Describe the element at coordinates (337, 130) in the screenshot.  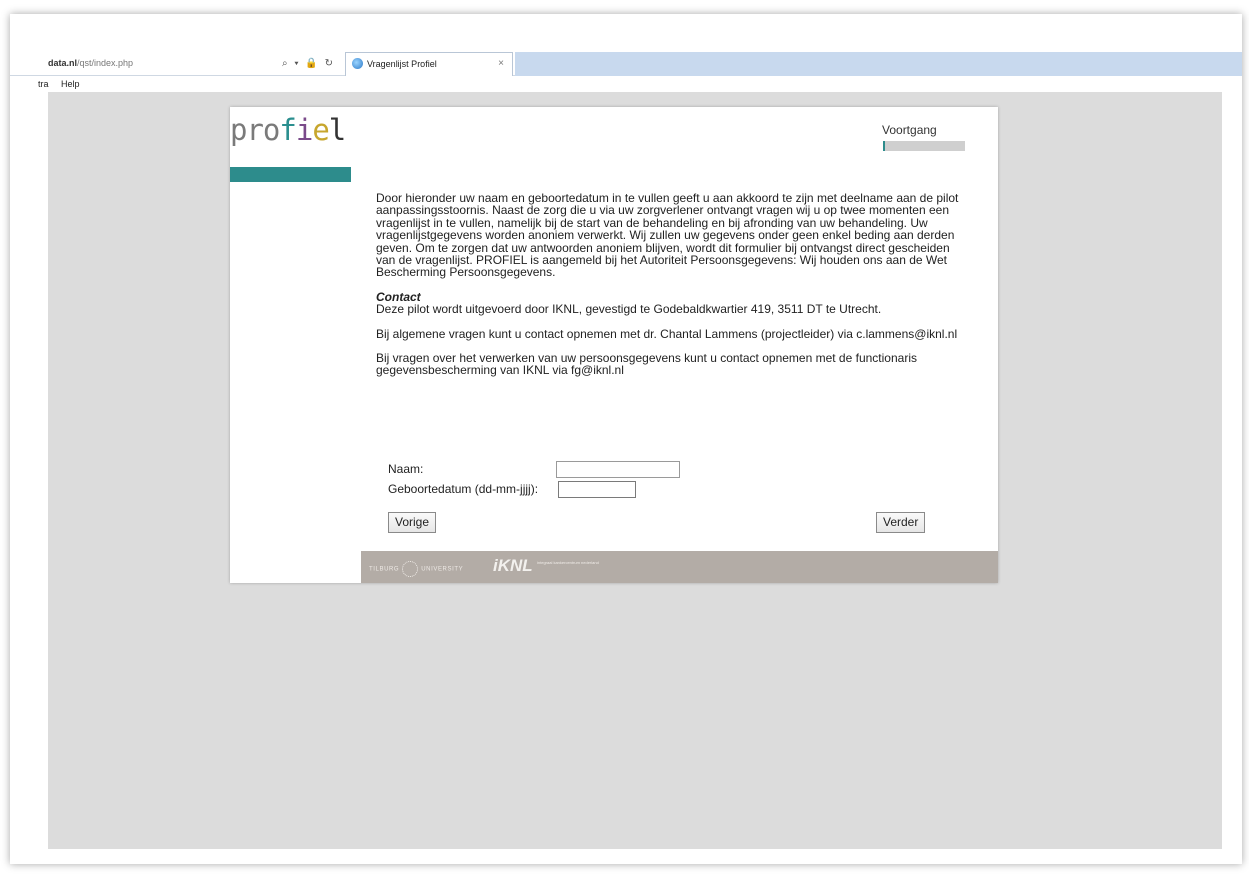
I see `logo-part-l: l` at that location.